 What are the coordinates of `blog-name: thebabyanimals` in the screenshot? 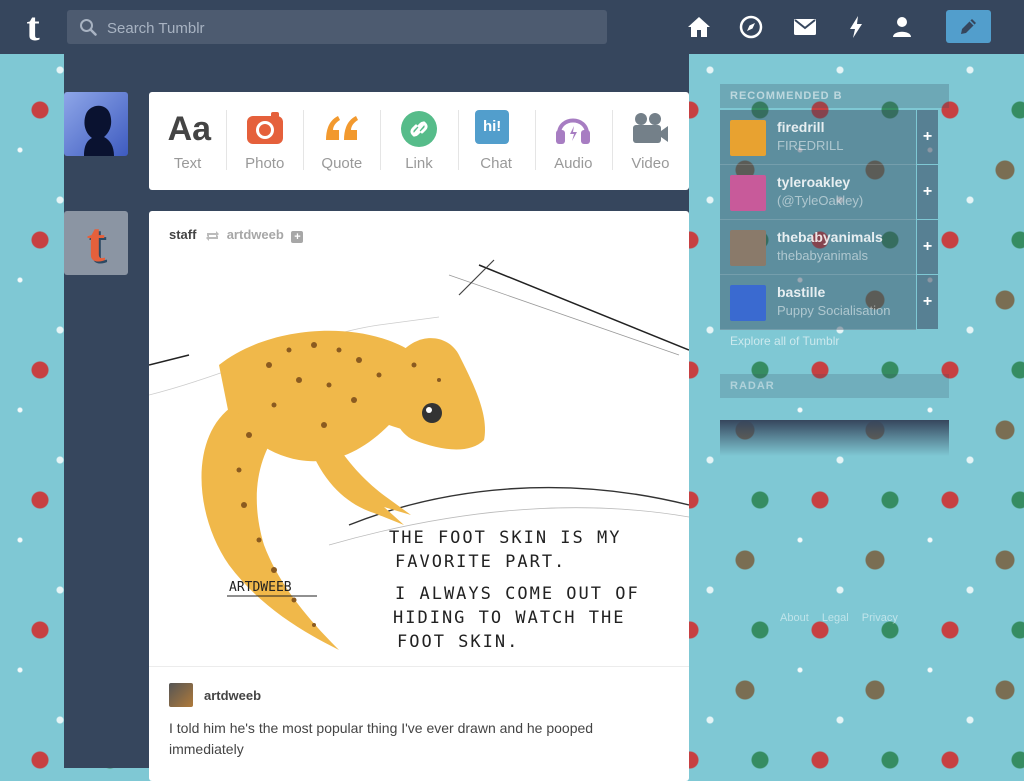 It's located at (830, 237).